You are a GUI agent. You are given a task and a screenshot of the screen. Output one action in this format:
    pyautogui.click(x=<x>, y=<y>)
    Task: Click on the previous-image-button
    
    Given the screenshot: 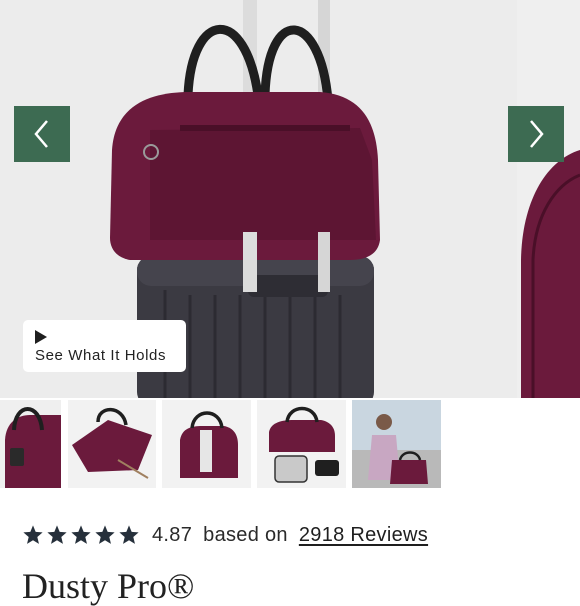 What is the action you would take?
    pyautogui.click(x=42, y=134)
    